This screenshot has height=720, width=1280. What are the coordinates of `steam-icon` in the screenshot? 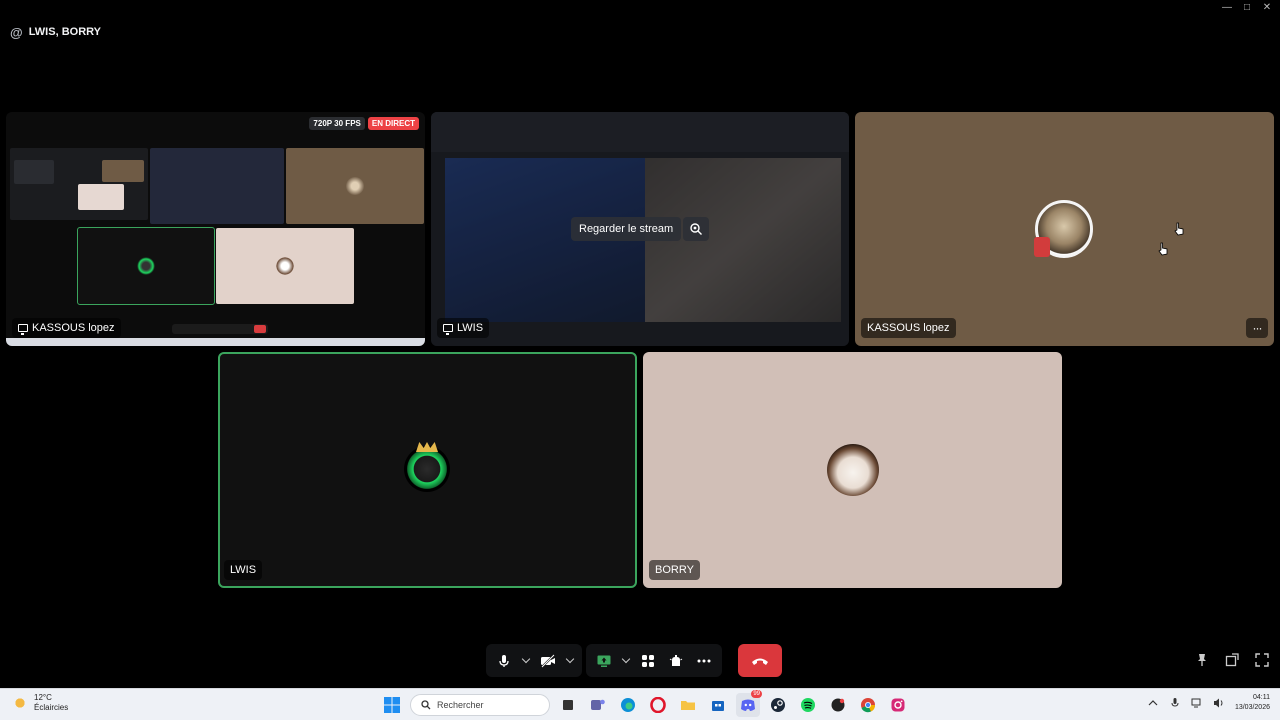 It's located at (778, 705).